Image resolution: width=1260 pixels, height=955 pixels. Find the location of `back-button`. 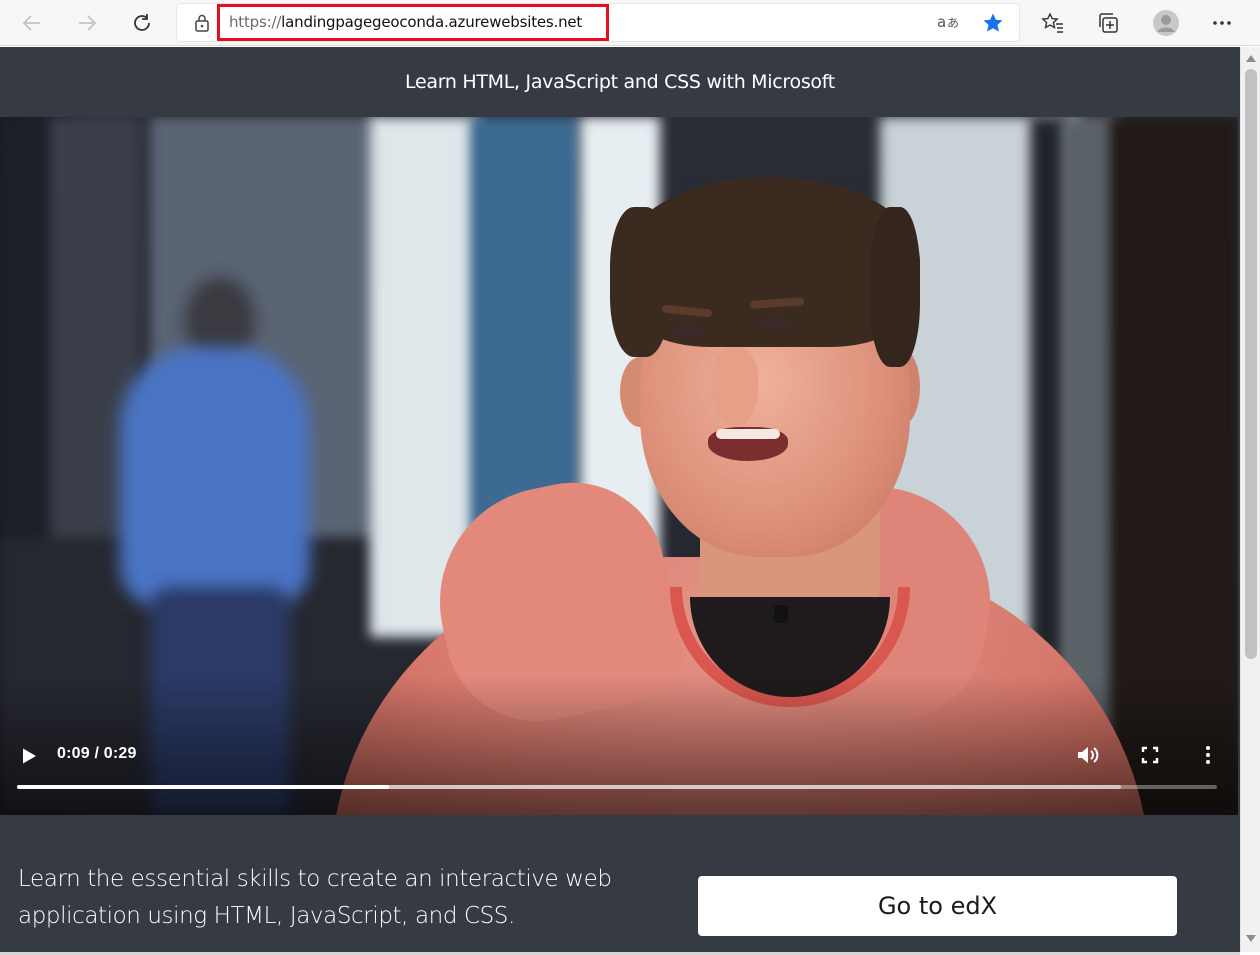

back-button is located at coordinates (32, 23).